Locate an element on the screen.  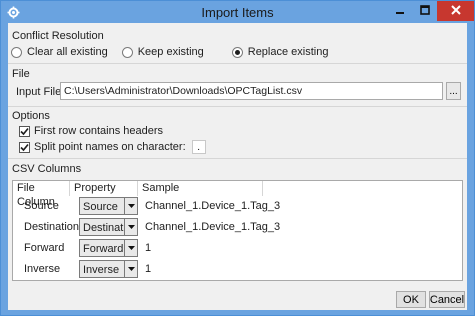
radio-label: Clear all existing is located at coordinates (67, 52).